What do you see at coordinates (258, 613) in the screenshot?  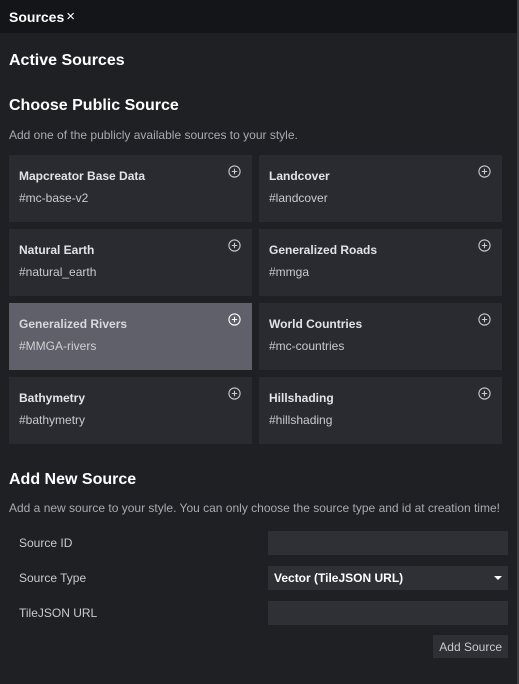 I see `tilejson-url-row: TileJSON URL` at bounding box center [258, 613].